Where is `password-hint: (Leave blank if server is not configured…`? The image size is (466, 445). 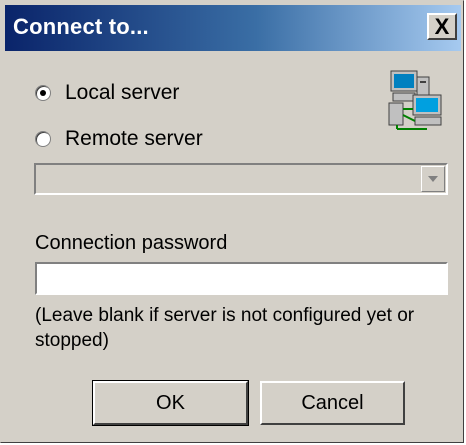
password-hint: (Leave blank if server is not configured… is located at coordinates (225, 328).